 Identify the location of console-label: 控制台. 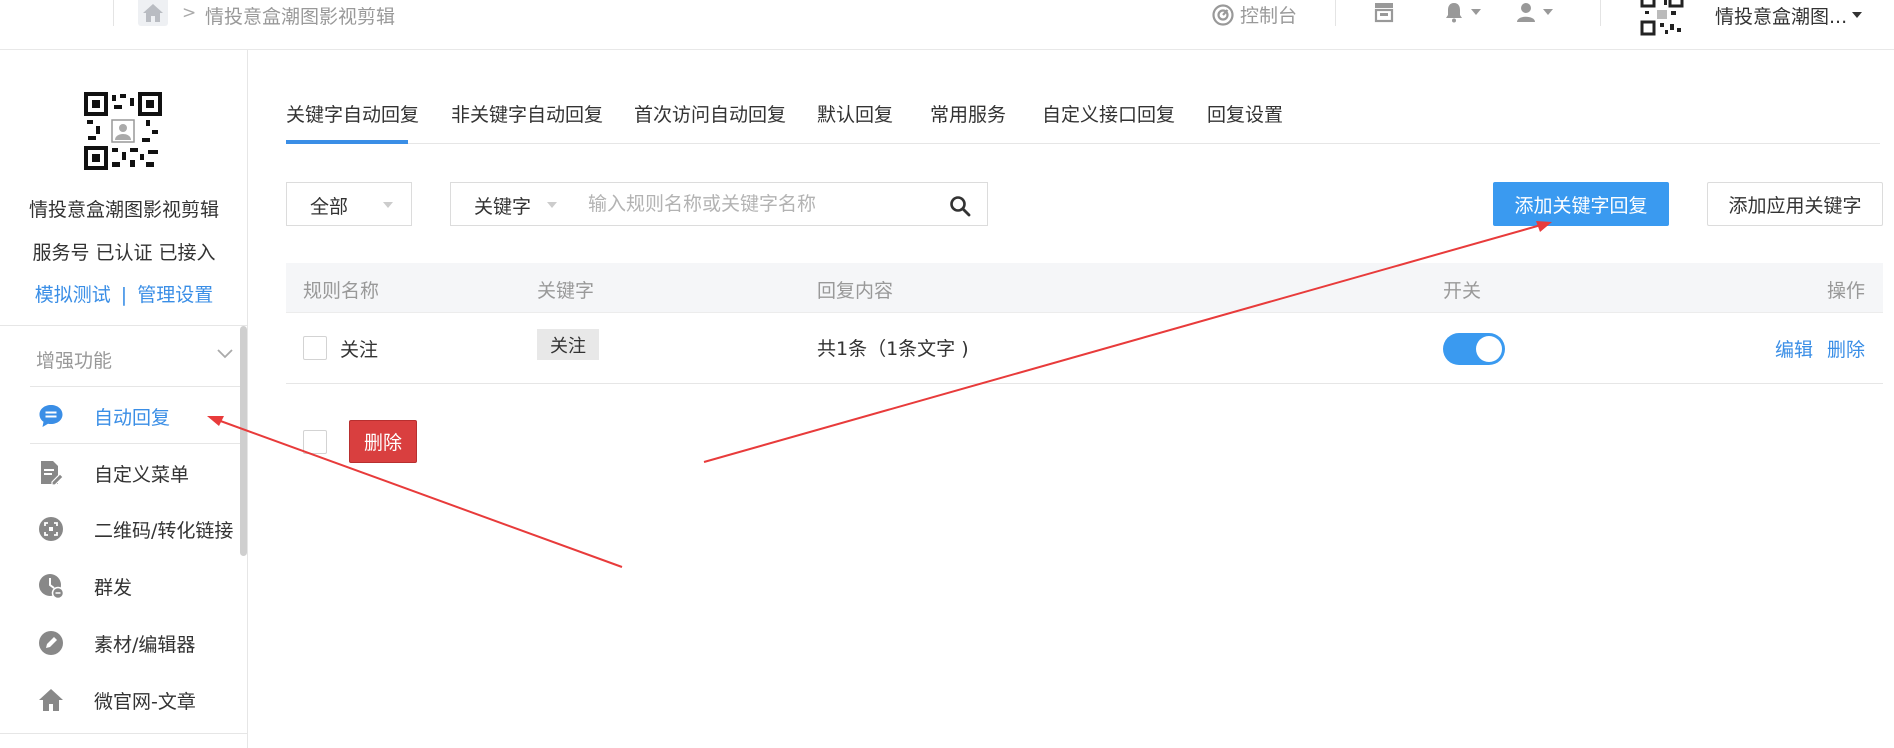
(1269, 16).